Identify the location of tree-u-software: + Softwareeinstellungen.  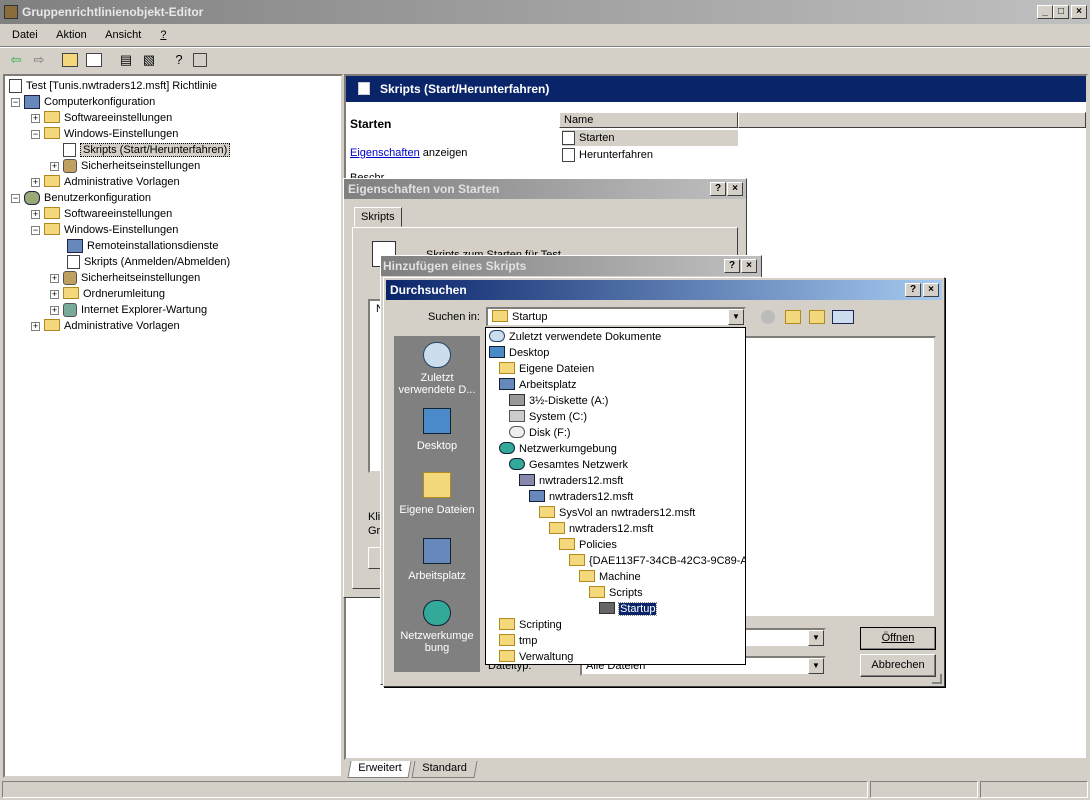
(101, 214).